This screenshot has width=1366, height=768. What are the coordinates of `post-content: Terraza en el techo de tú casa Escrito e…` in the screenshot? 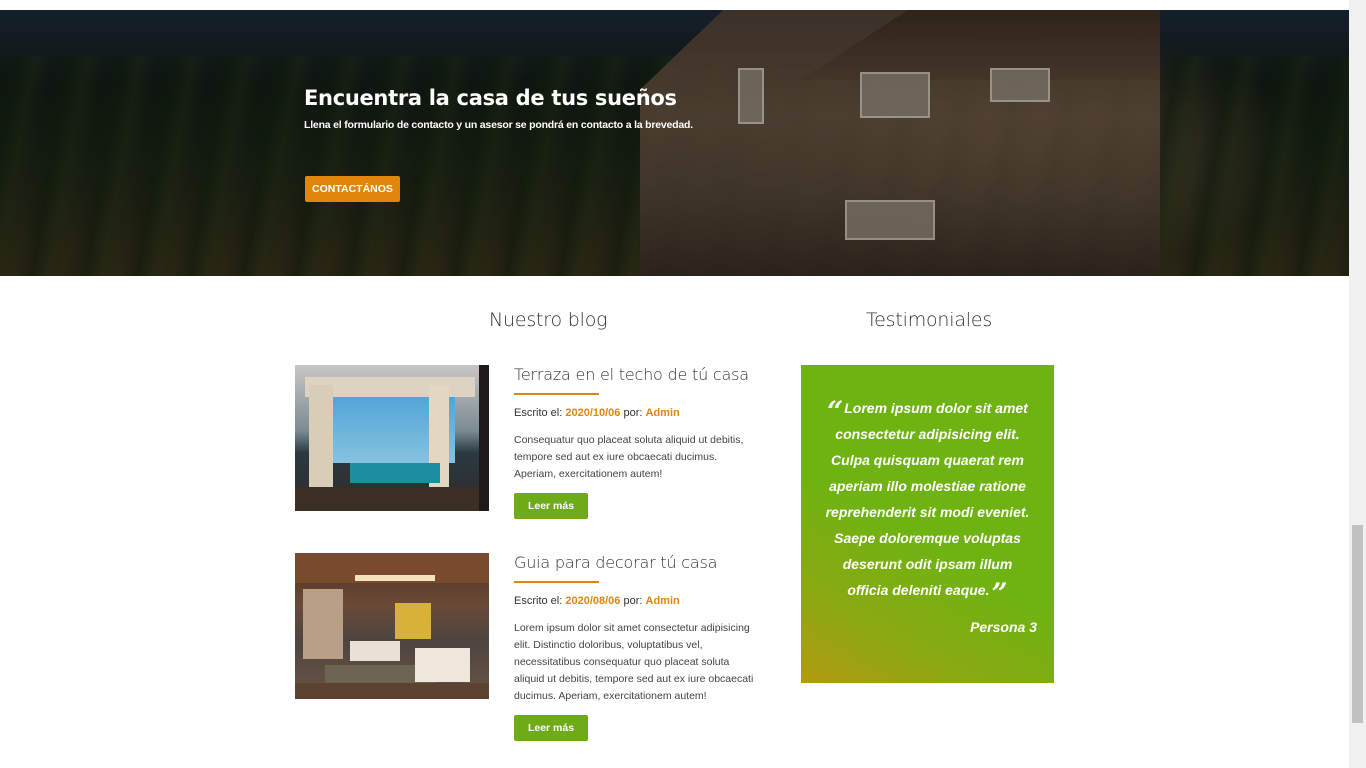 It's located at (636, 442).